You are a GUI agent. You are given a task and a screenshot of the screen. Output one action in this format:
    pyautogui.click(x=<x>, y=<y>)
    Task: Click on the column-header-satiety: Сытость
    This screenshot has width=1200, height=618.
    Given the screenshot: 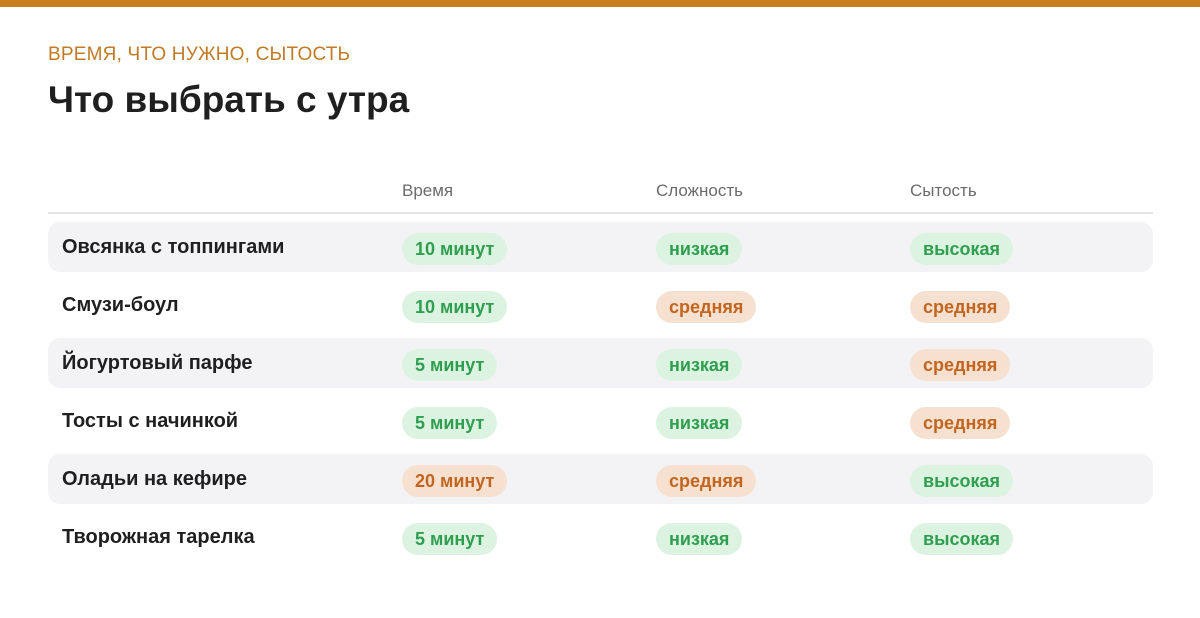 What is the action you would take?
    pyautogui.click(x=943, y=190)
    